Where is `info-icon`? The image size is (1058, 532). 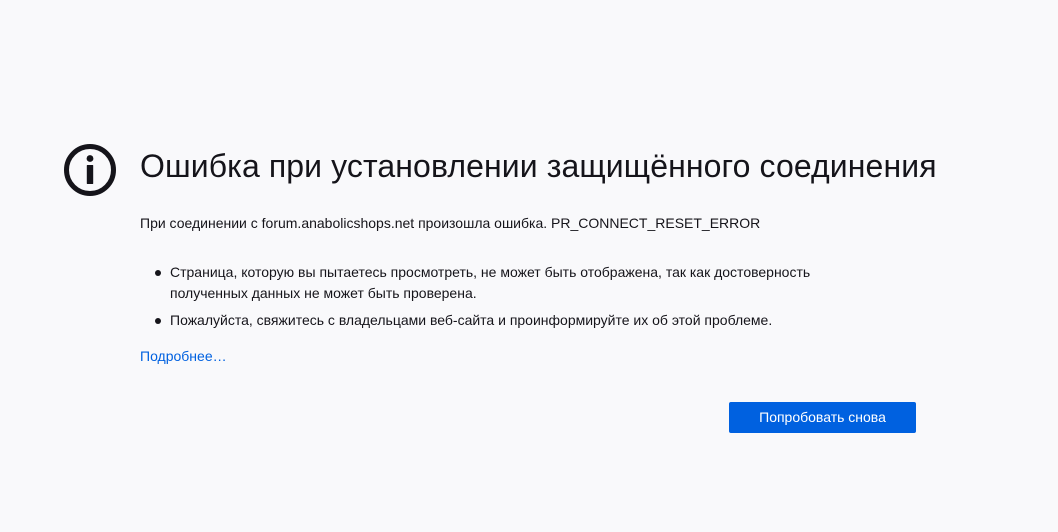
info-icon is located at coordinates (90, 170).